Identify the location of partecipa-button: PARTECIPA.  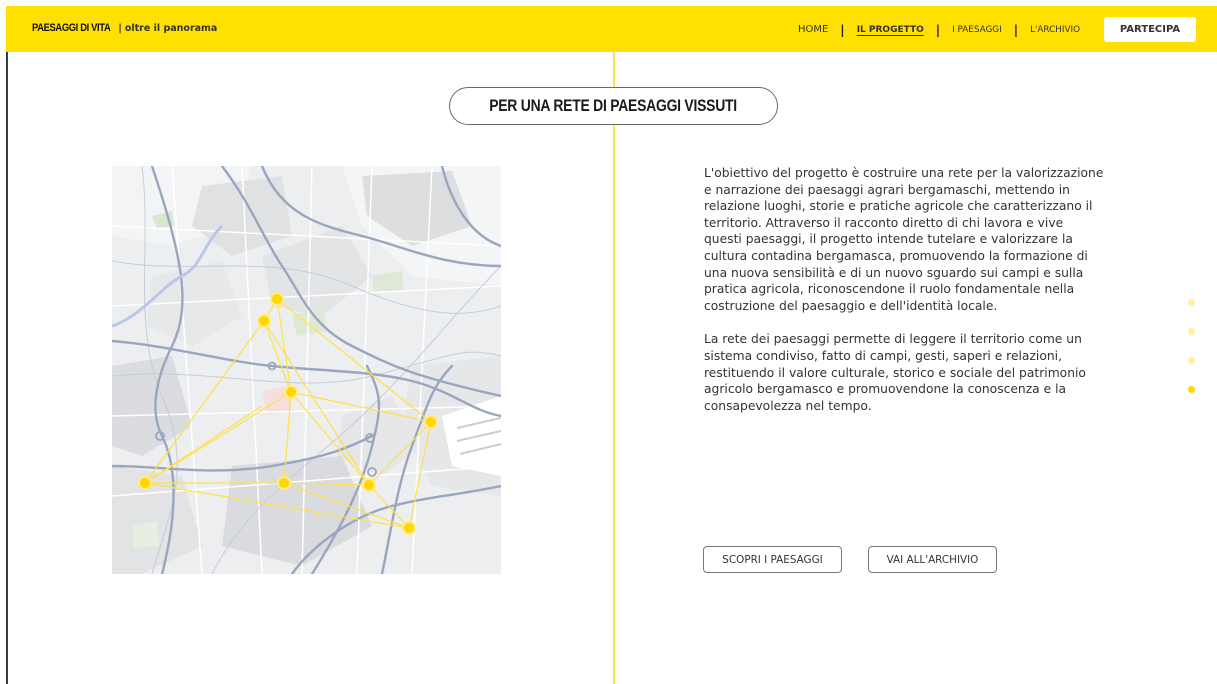
(1150, 29).